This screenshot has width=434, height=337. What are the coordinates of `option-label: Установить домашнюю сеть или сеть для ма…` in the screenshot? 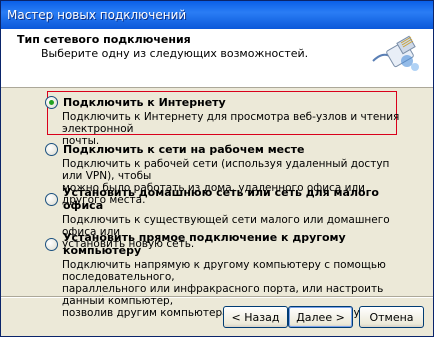 It's located at (221, 199).